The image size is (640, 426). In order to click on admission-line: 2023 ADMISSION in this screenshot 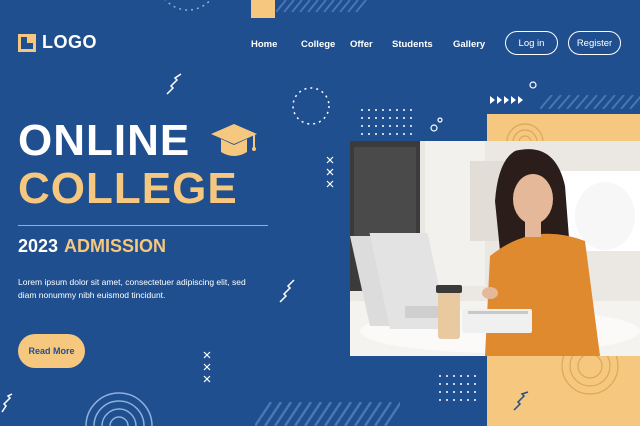, I will do `click(92, 246)`.